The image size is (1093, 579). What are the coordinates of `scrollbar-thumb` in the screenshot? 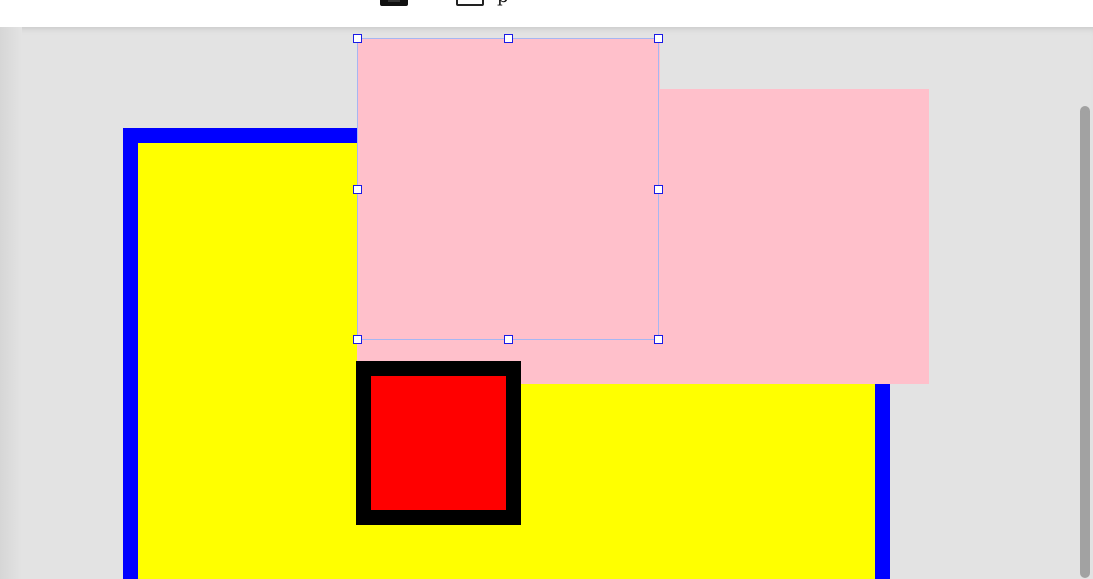 It's located at (1085, 342).